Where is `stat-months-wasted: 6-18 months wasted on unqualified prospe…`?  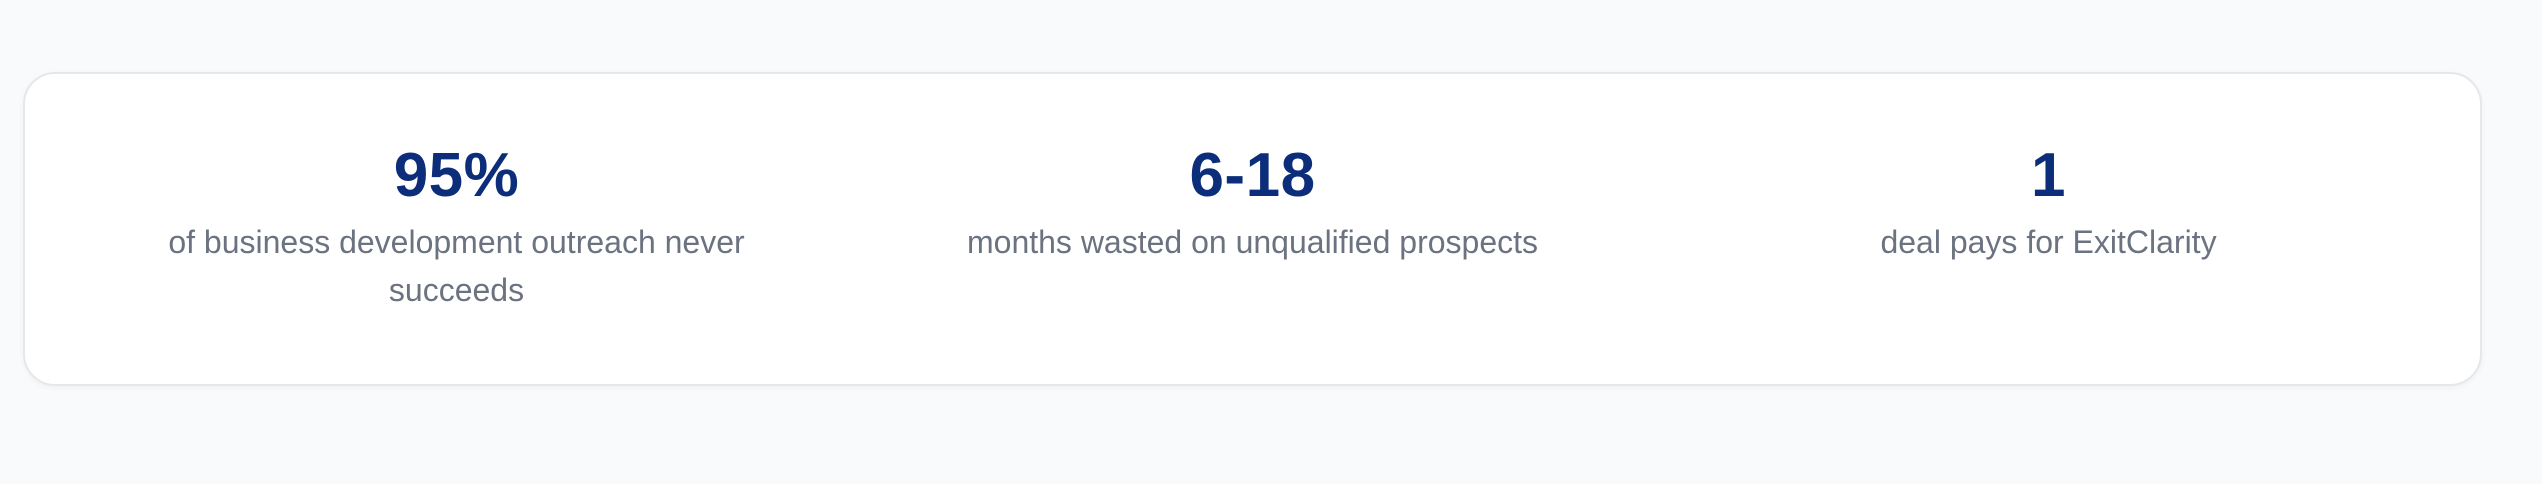
stat-months-wasted: 6-18 months wasted on unqualified prospe… is located at coordinates (1253, 202).